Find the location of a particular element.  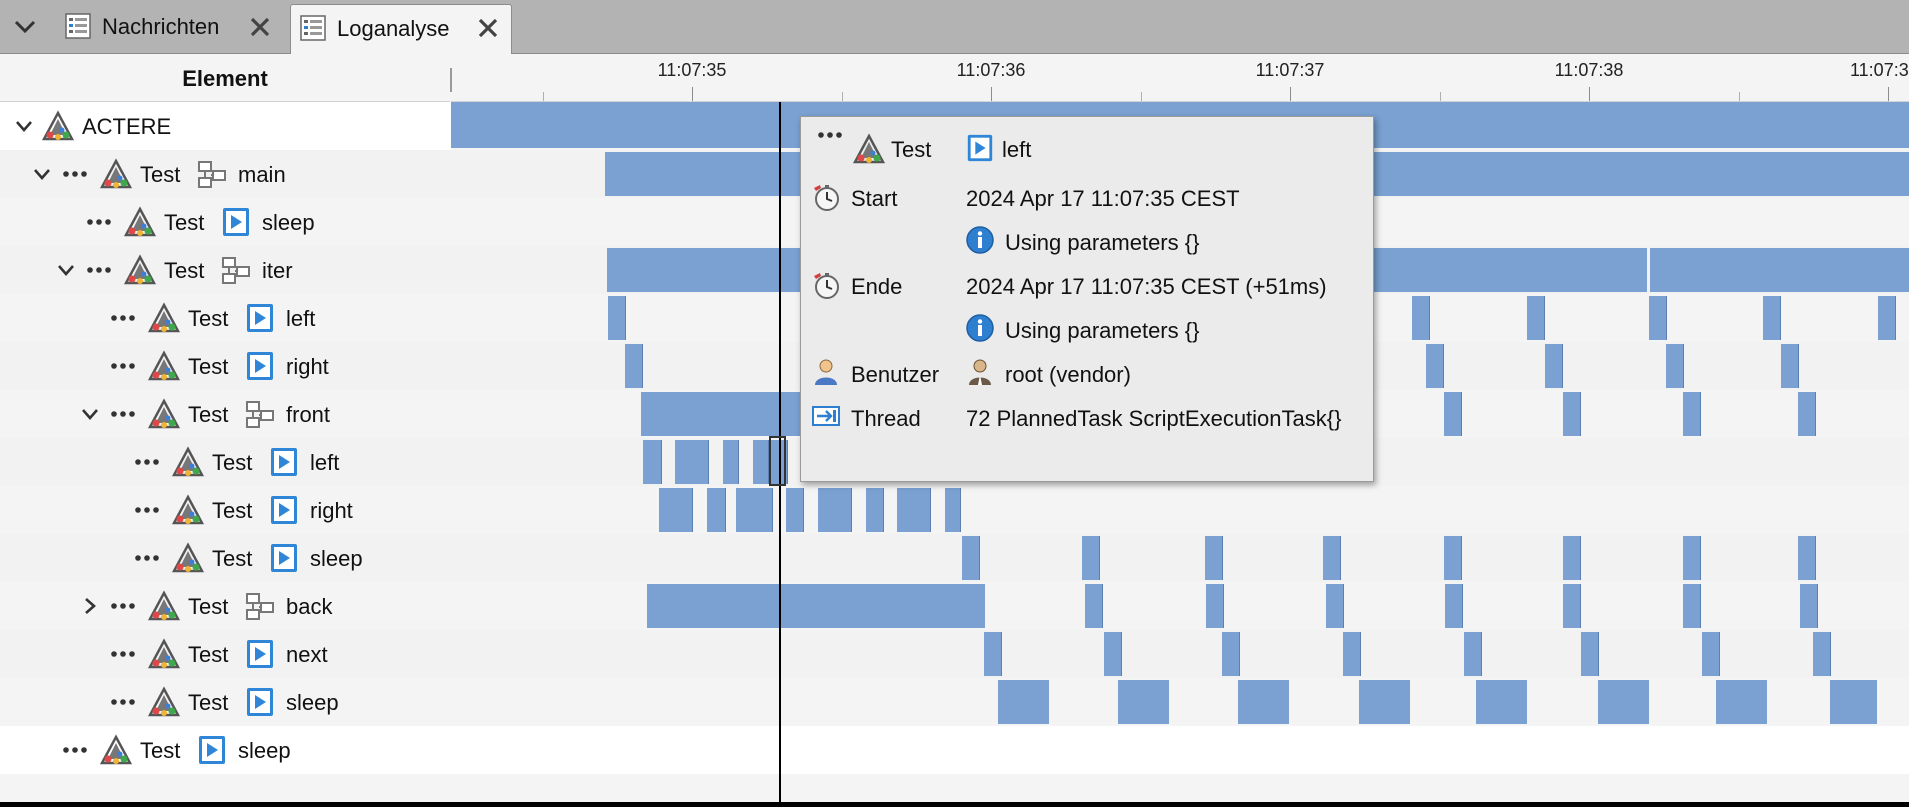

element-column-header: Element is located at coordinates (225, 78).